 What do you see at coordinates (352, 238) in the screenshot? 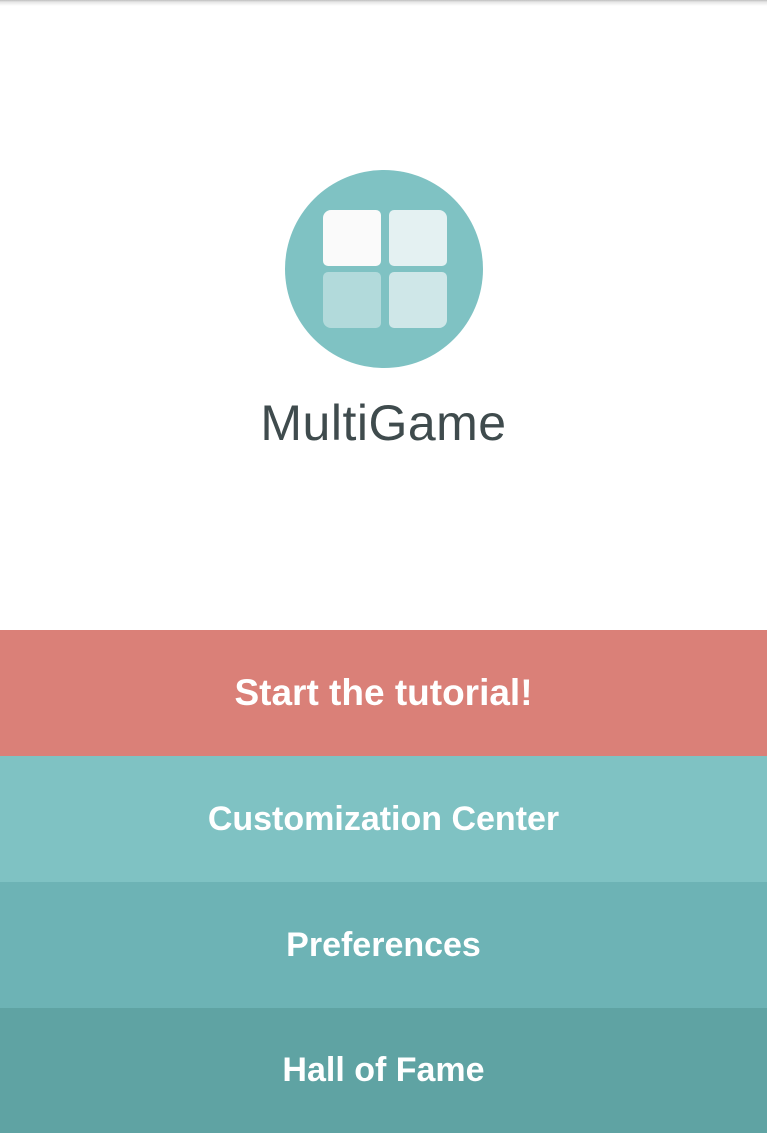
I see `logo-tile-top-left` at bounding box center [352, 238].